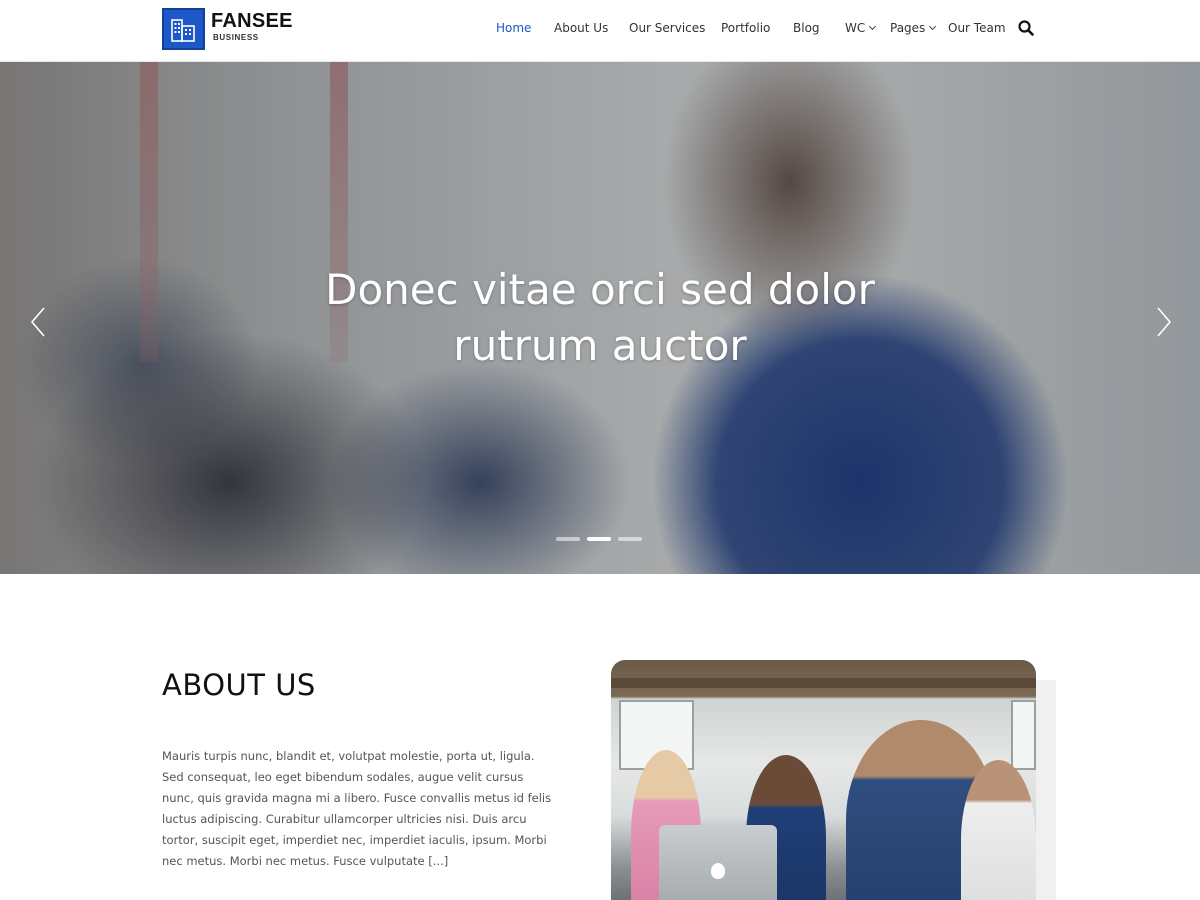 The height and width of the screenshot is (900, 1200). I want to click on nav-item-about-us: About Us, so click(581, 28).